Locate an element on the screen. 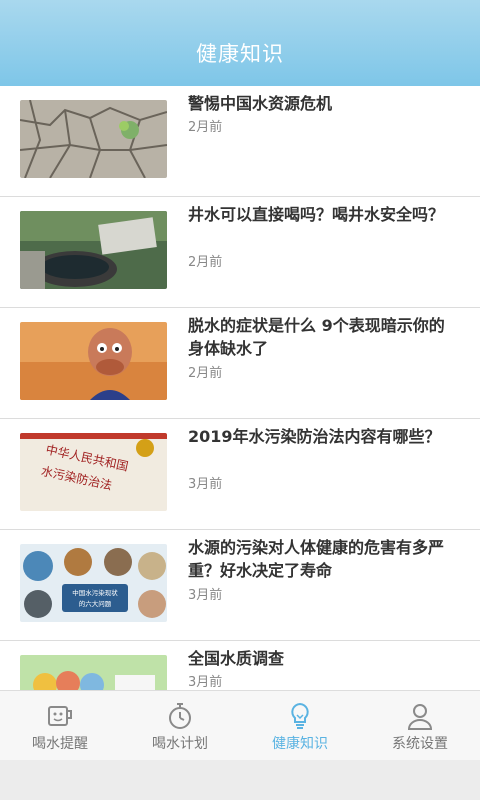 This screenshot has width=480, height=800. tab-health-knowledge: 健康知识 is located at coordinates (300, 725).